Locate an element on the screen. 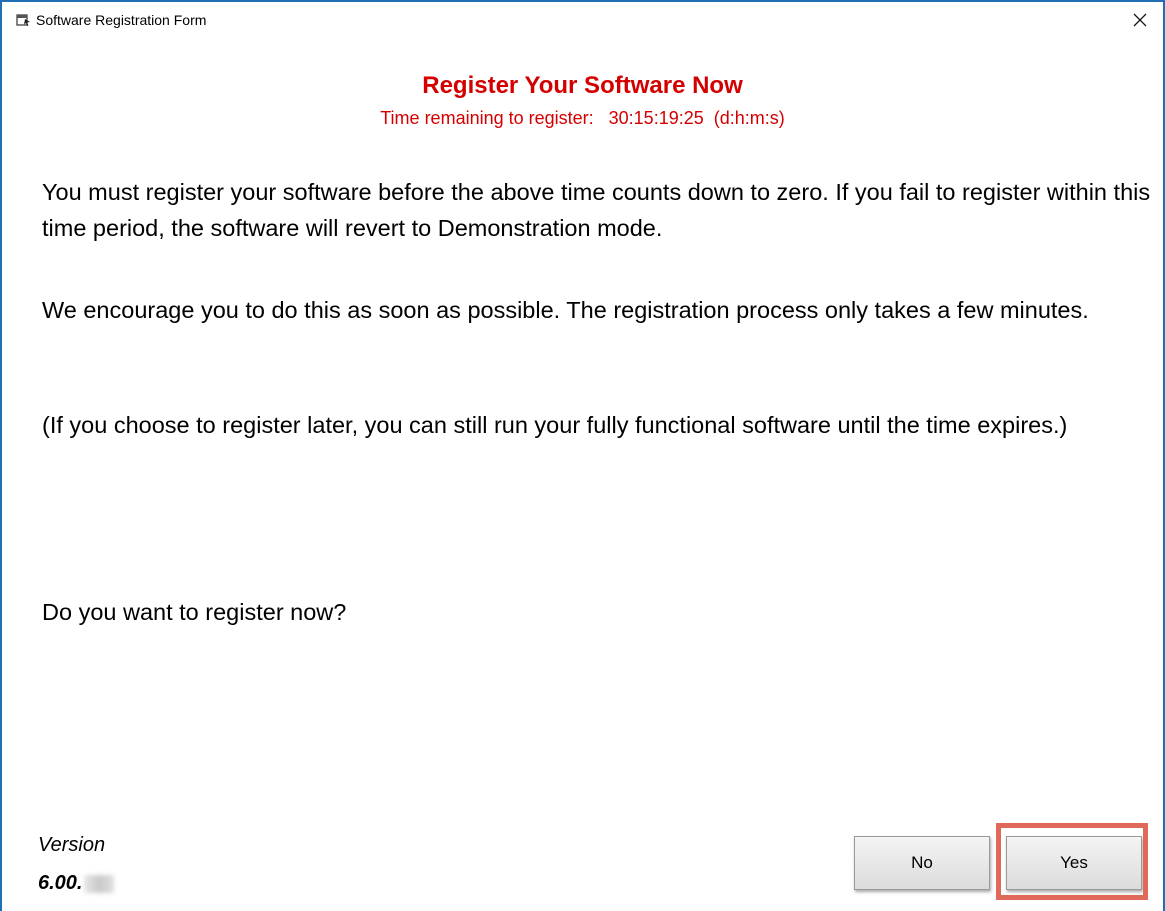 The height and width of the screenshot is (911, 1165). no-button: No is located at coordinates (922, 863).